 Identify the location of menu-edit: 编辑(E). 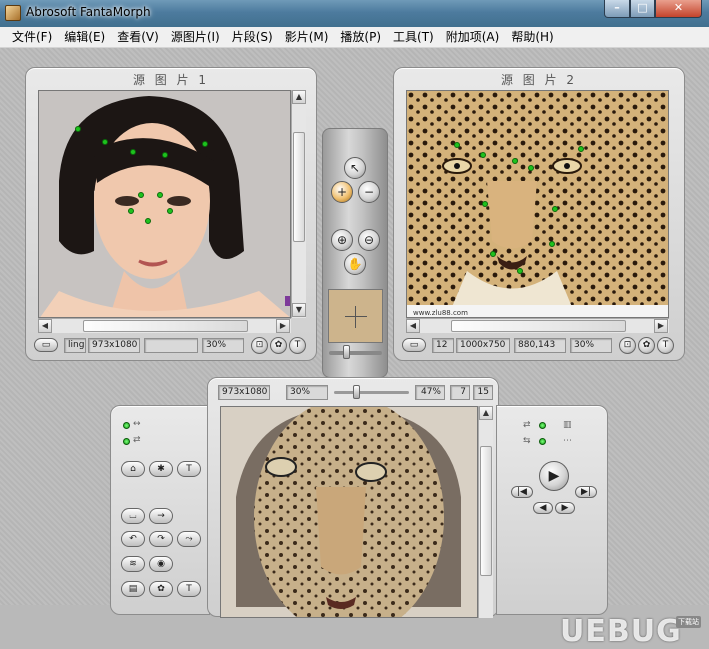
(84, 37).